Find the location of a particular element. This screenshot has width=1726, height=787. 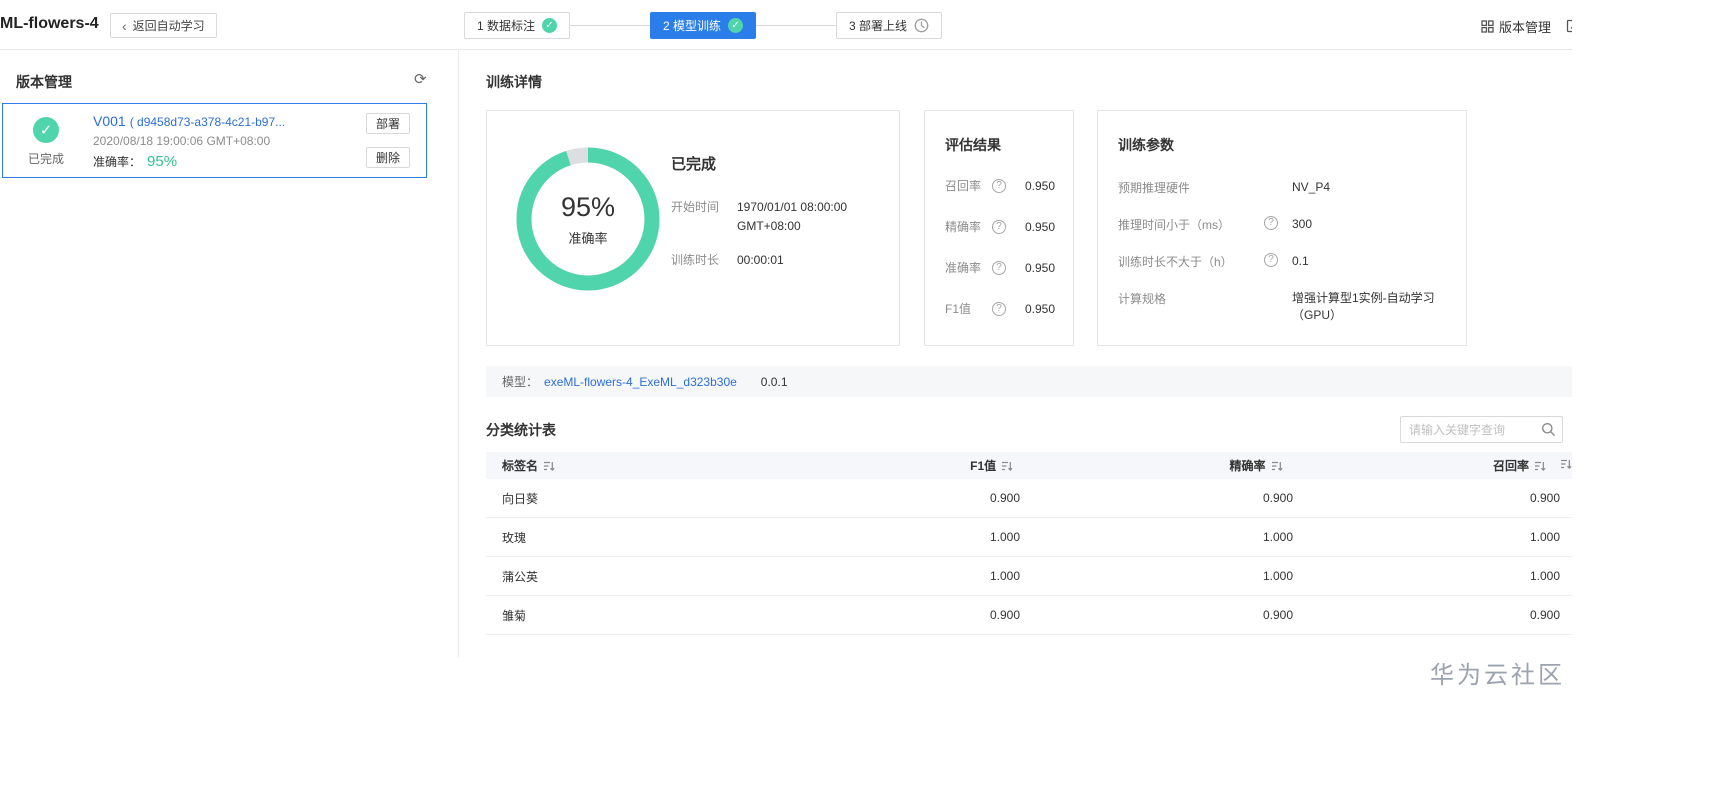

chevron-left-icon: ‹ is located at coordinates (124, 25).